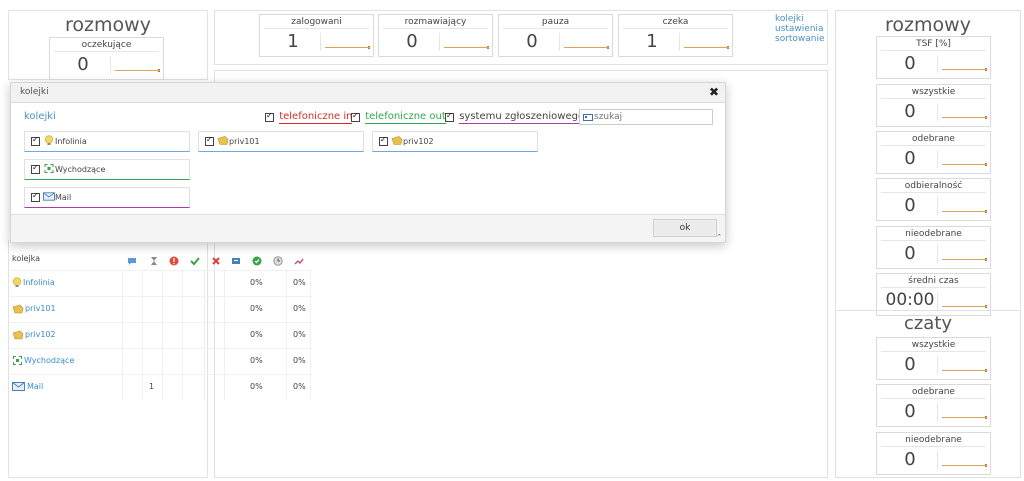  I want to click on stat-label: czeka, so click(675, 22).